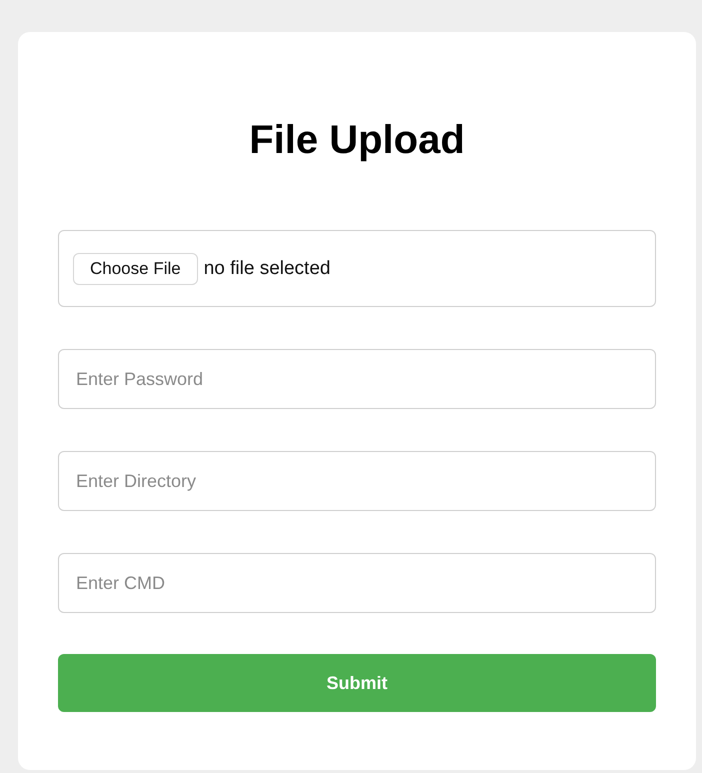  What do you see at coordinates (135, 268) in the screenshot?
I see `choose-file-button: Choose File` at bounding box center [135, 268].